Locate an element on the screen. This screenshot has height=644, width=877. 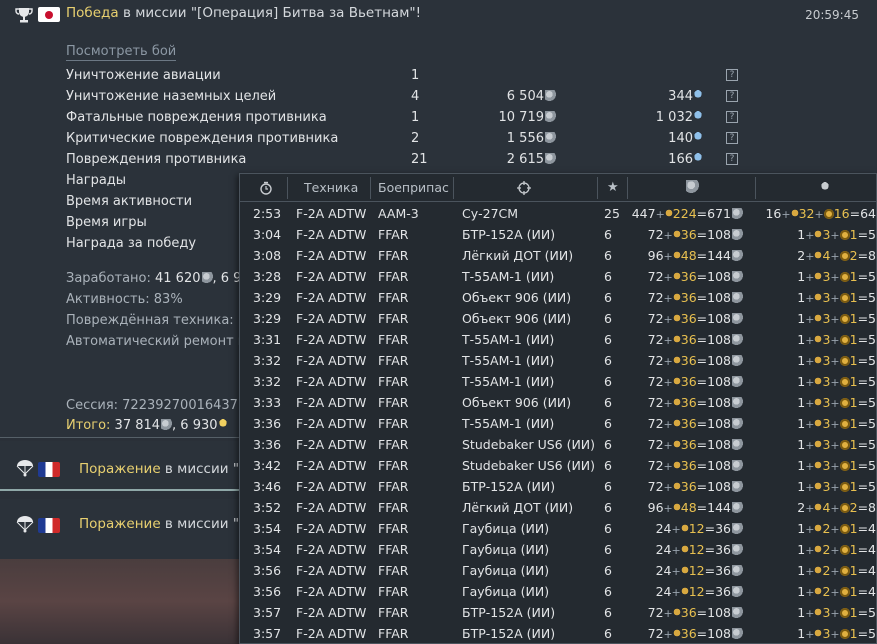
stat-label: Уничтожение авиации is located at coordinates (143, 75).